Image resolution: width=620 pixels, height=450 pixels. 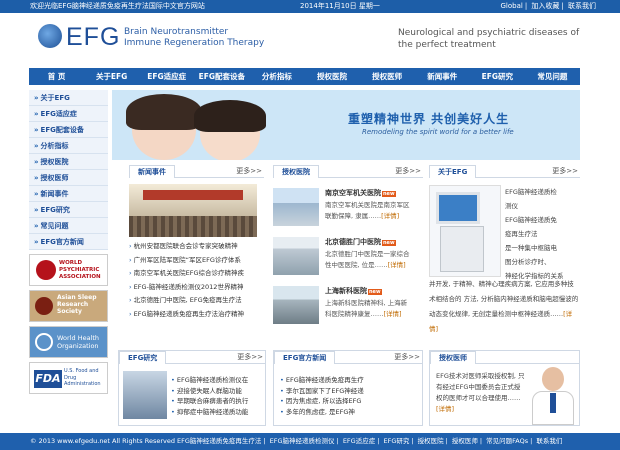 What do you see at coordinates (350, 401) in the screenshot?
I see `list-item: 因为焦虑症, 所以选择EFG` at bounding box center [350, 401].